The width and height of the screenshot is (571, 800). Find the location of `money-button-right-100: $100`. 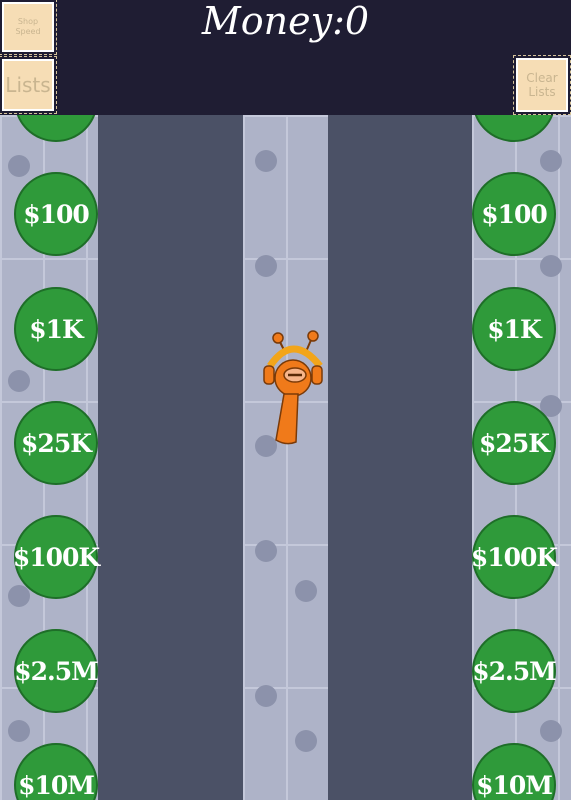

money-button-right-100: $100 is located at coordinates (514, 214).